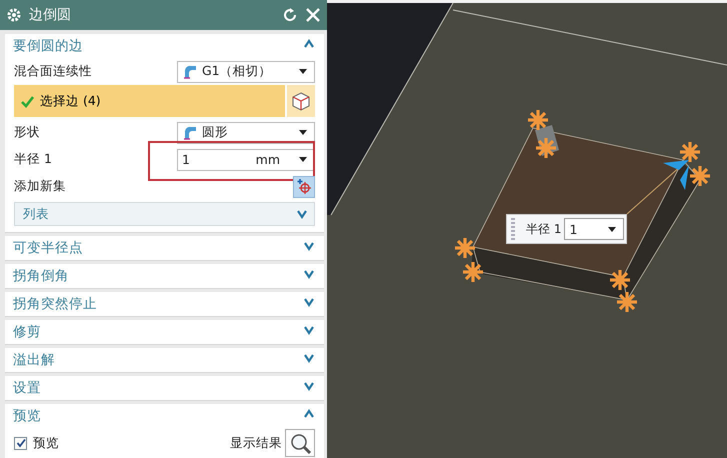 The image size is (727, 458). I want to click on section-header: 设置, so click(27, 388).